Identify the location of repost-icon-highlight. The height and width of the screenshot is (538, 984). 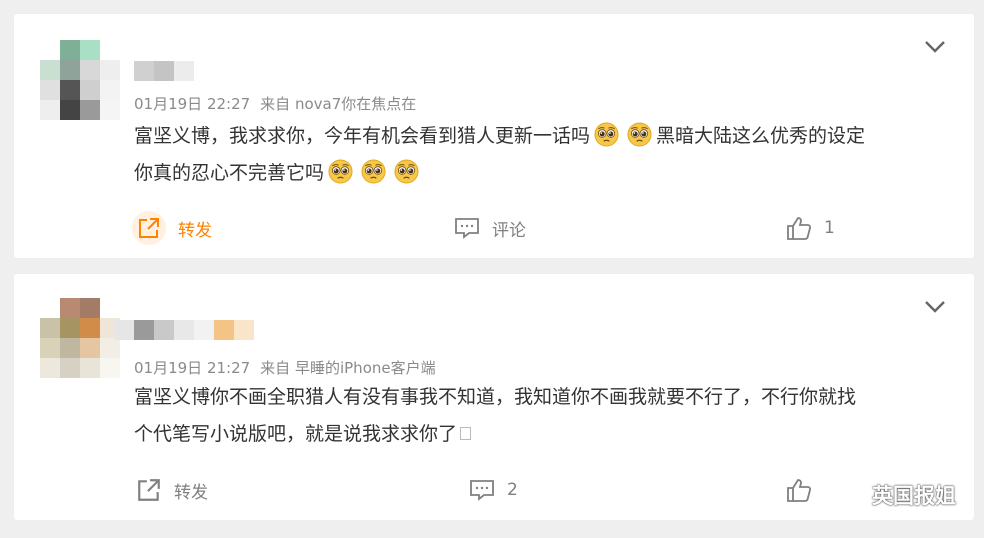
(149, 228).